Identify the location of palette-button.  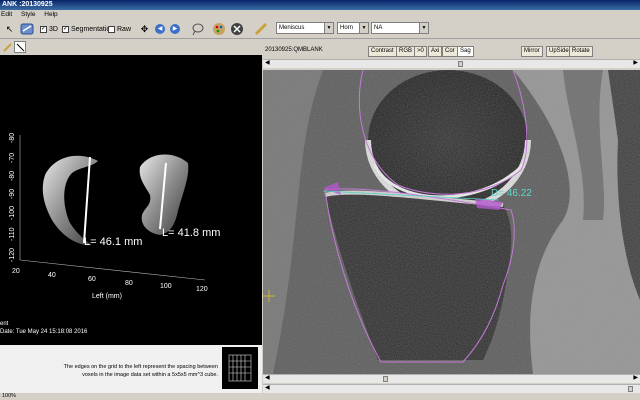
(219, 29).